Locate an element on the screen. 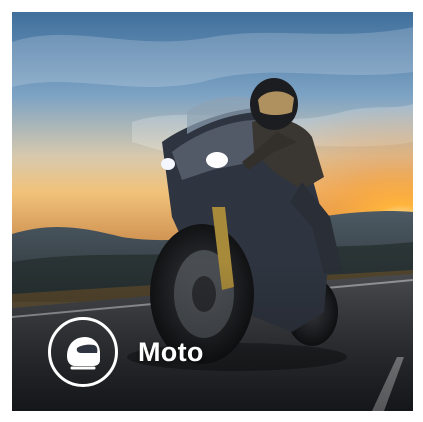  helmet-icon is located at coordinates (83, 352).